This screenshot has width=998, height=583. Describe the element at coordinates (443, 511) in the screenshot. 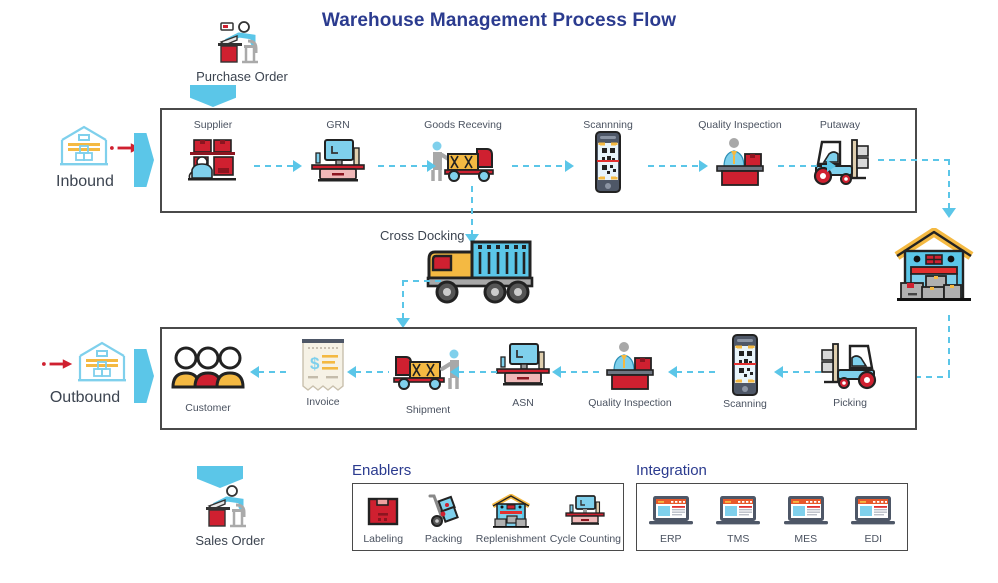

I see `hand-trolley-icon` at that location.